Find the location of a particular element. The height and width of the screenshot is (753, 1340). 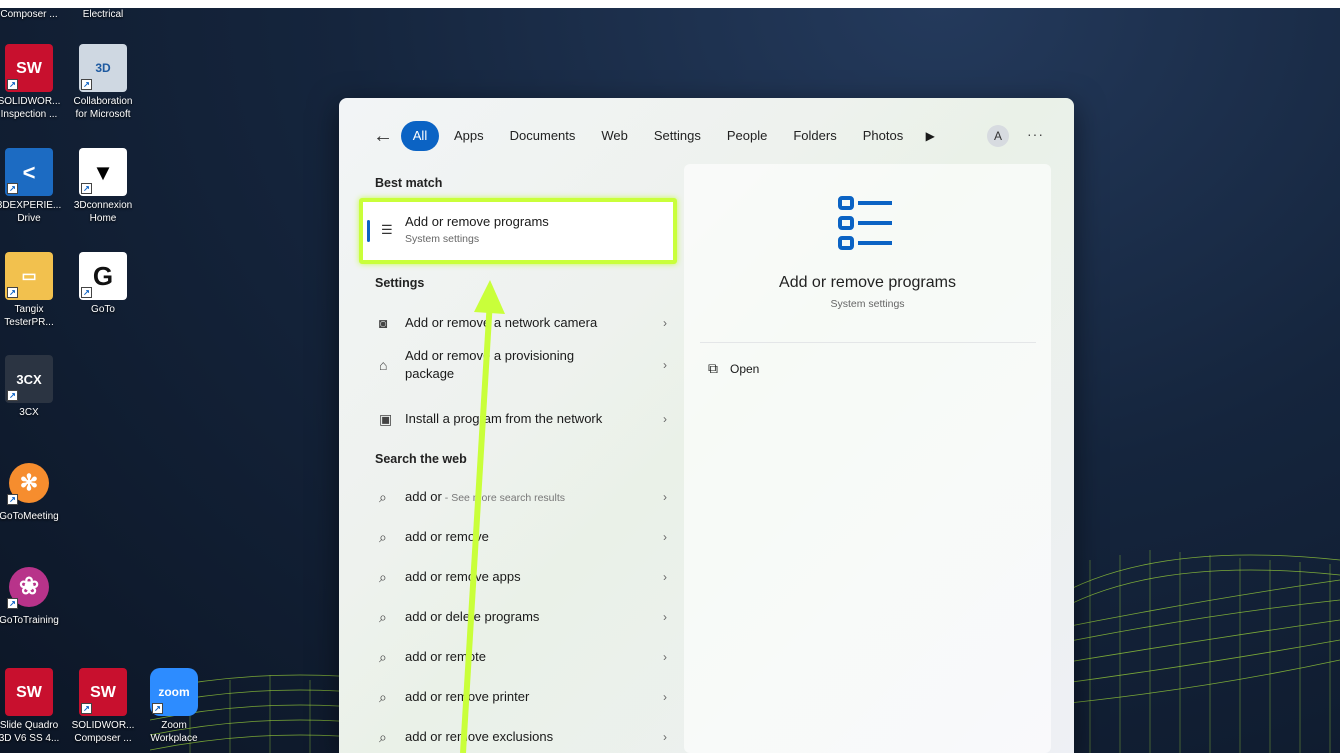

share-icon: < ↗ is located at coordinates (29, 172).